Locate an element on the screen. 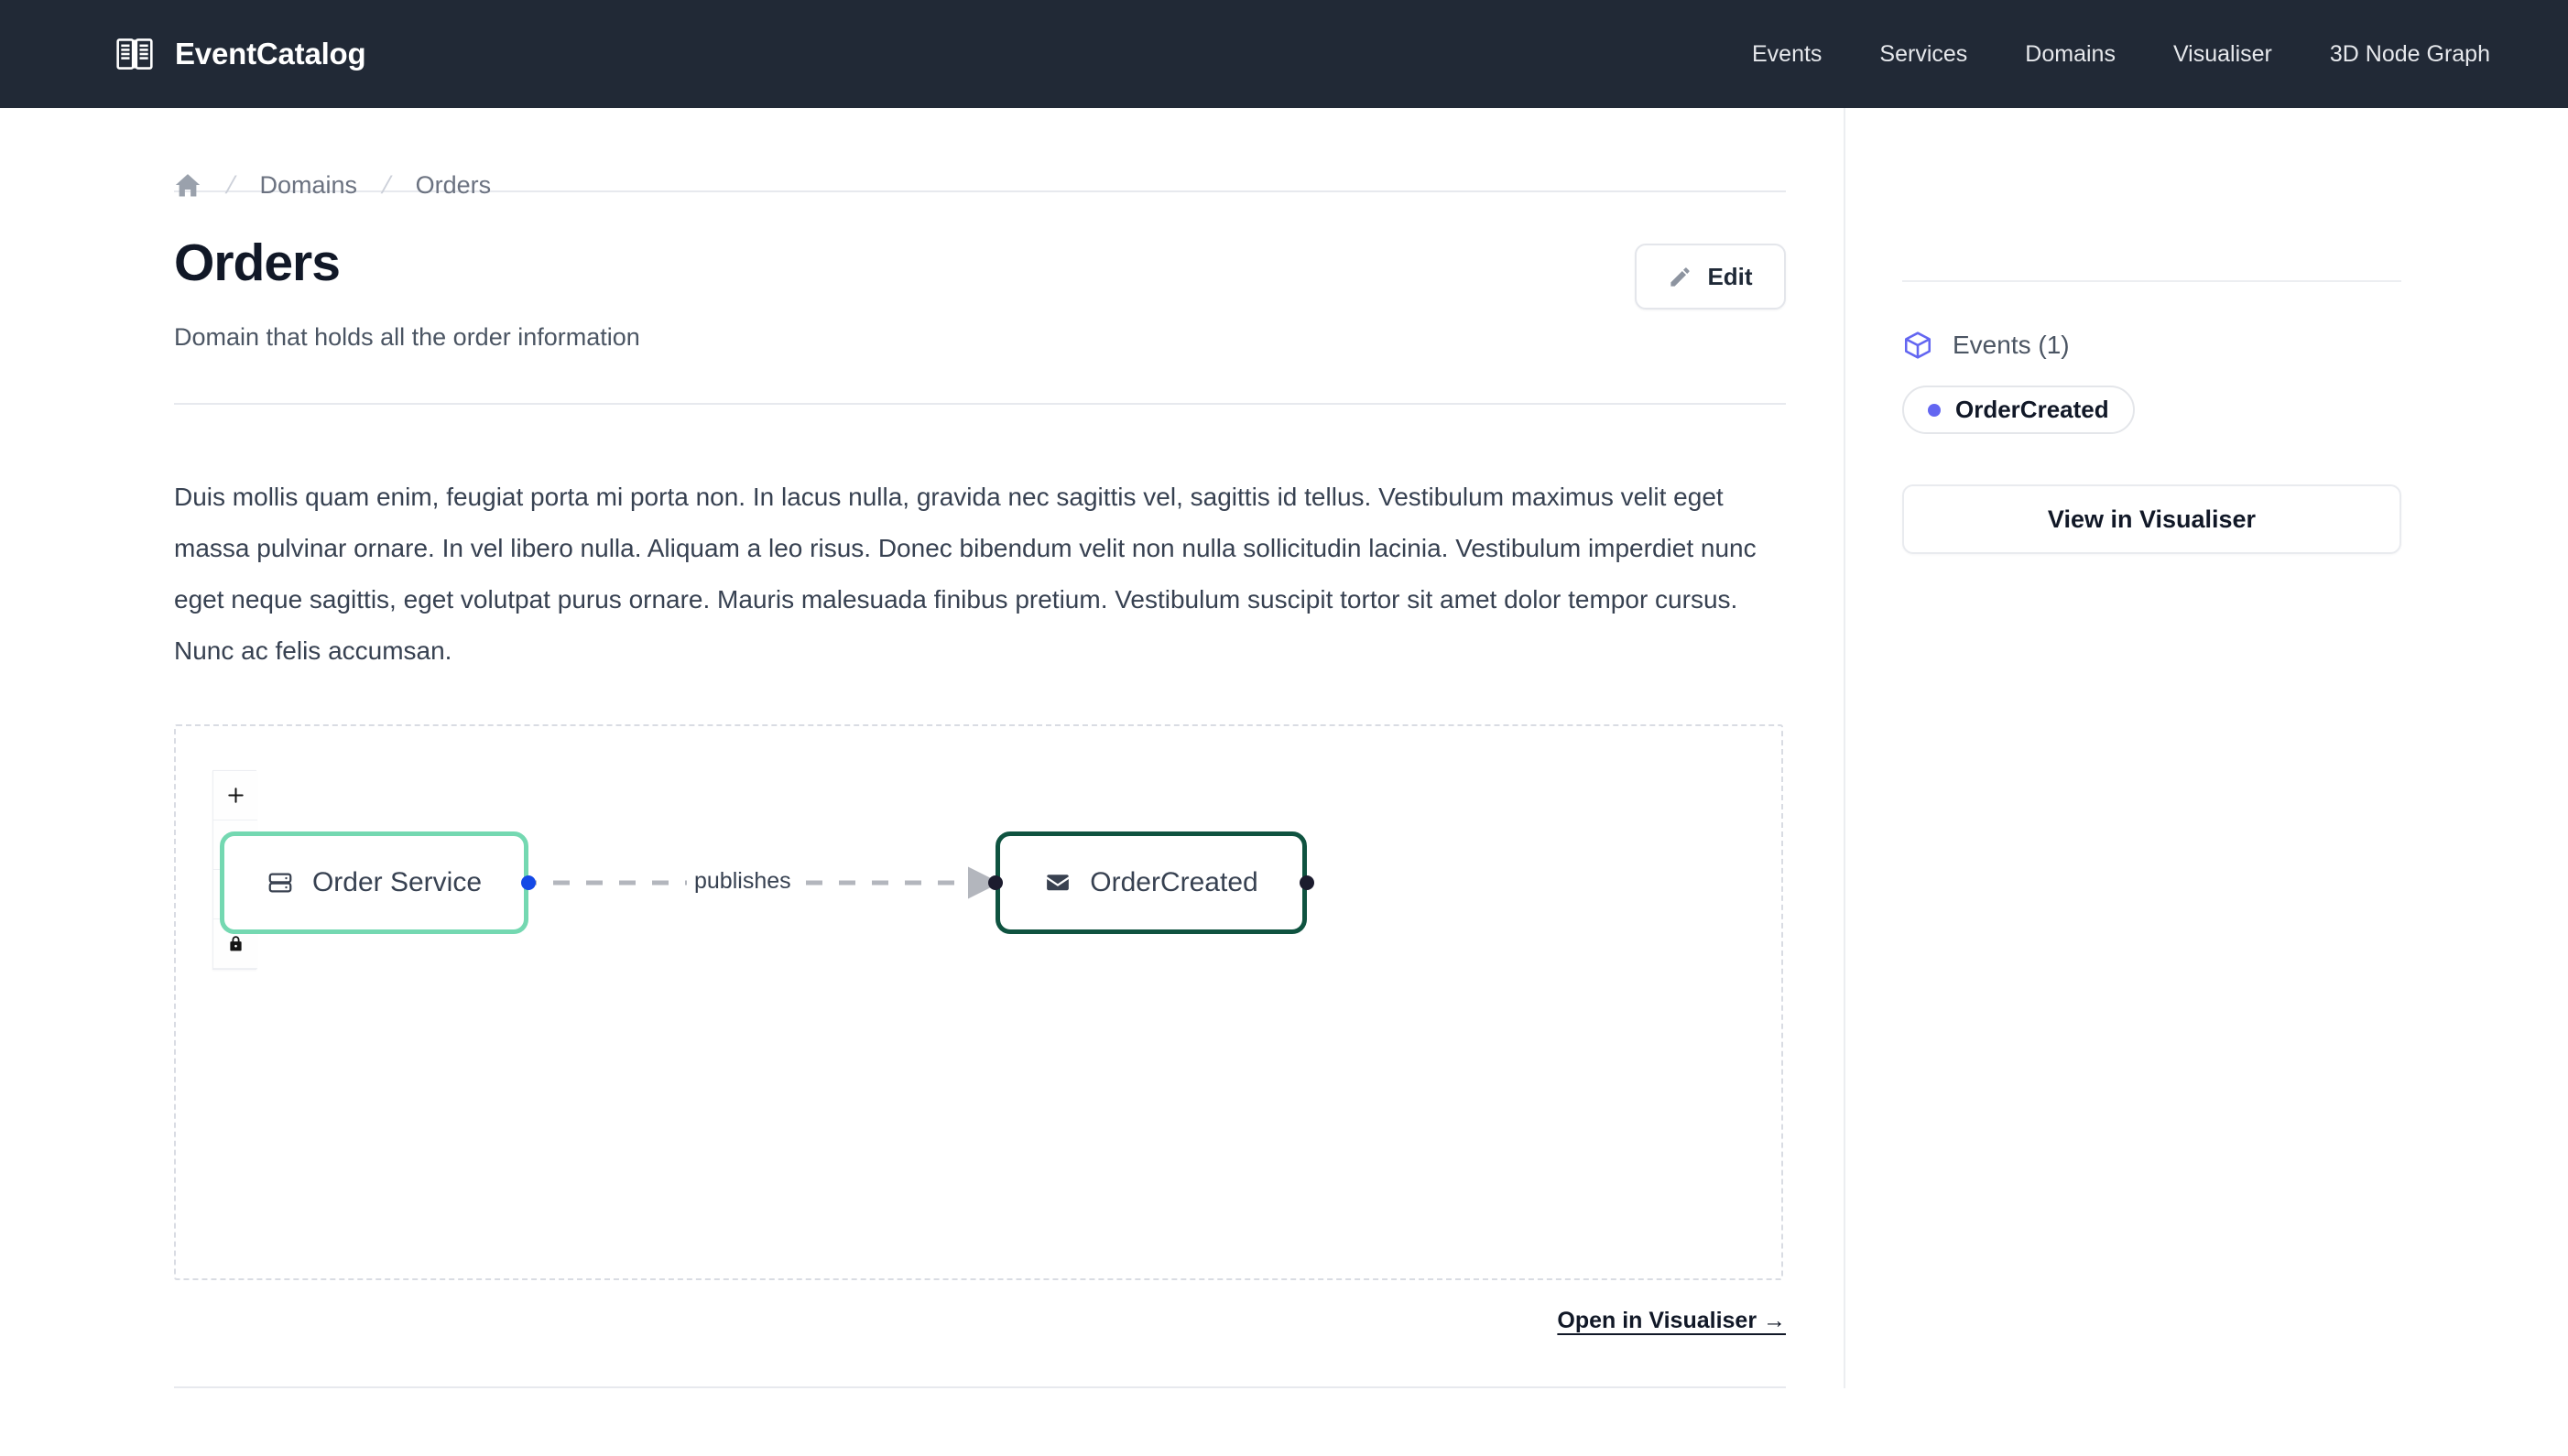 The width and height of the screenshot is (2568, 1456). nav-item-services: Services is located at coordinates (1923, 54).